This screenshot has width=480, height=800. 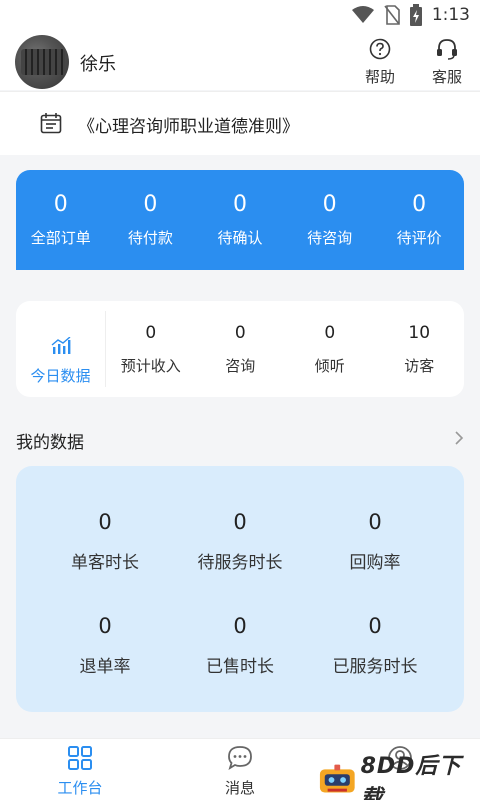 What do you see at coordinates (240, 366) in the screenshot?
I see `today-label: 咨询` at bounding box center [240, 366].